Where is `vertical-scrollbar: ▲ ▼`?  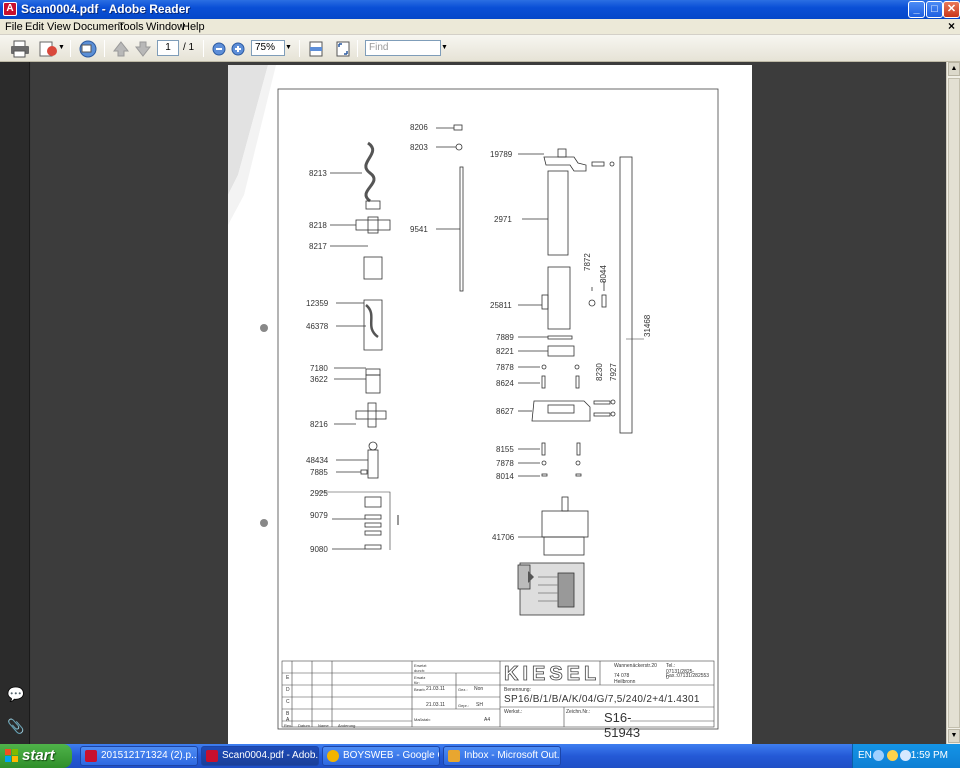 vertical-scrollbar: ▲ ▼ is located at coordinates (953, 403).